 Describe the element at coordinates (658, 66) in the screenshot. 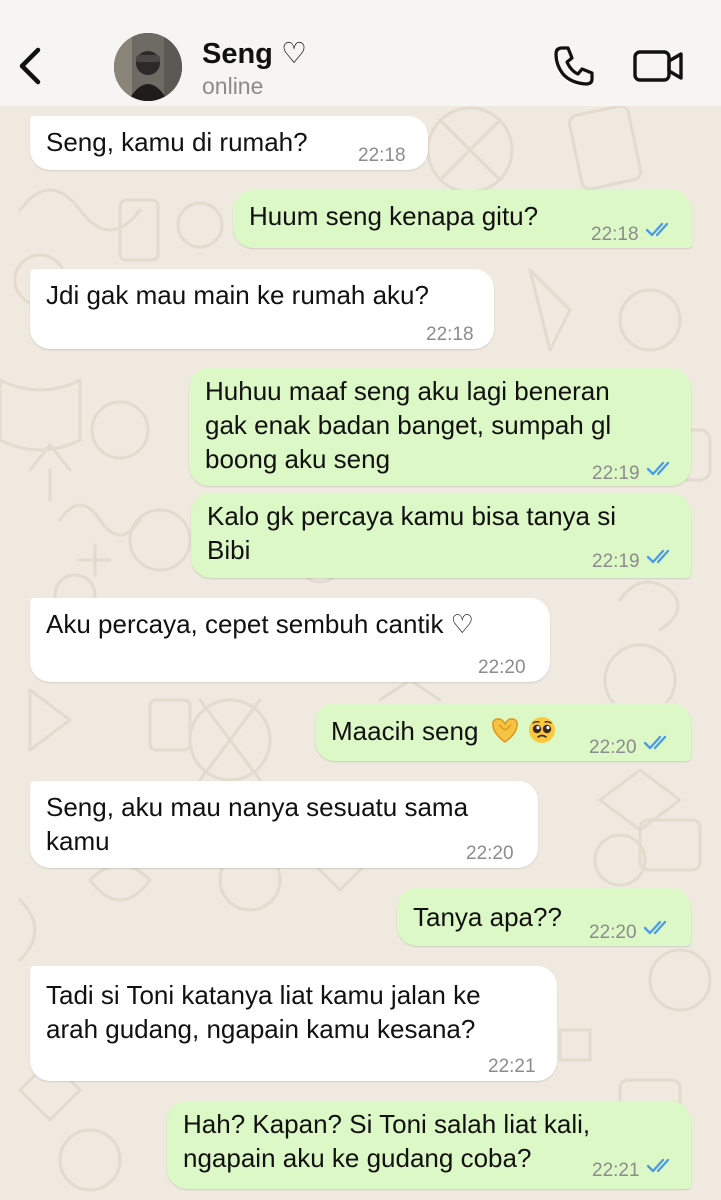

I see `video-call-icon` at that location.